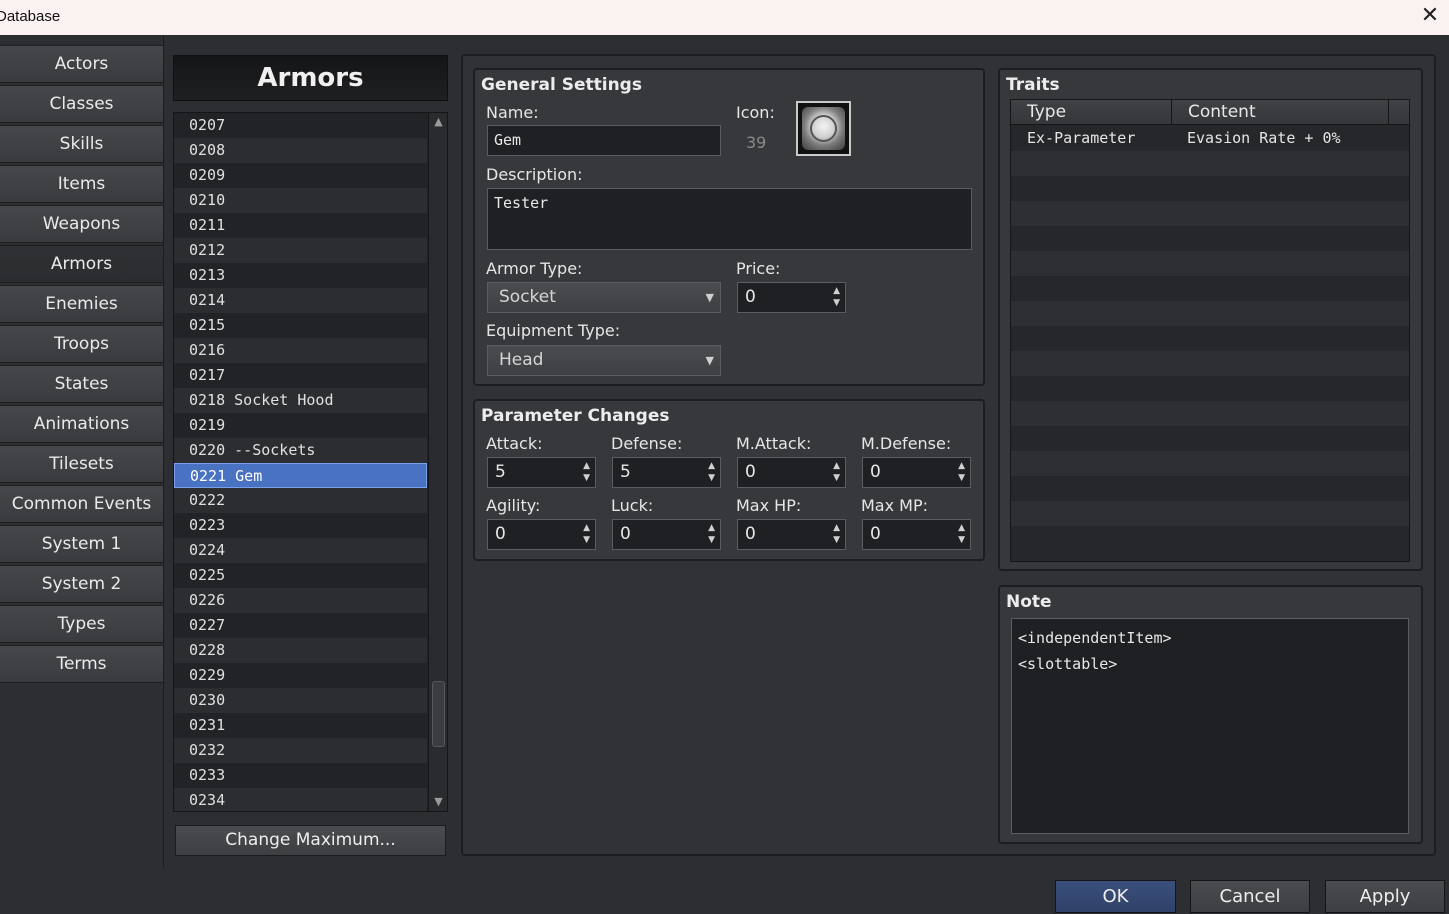  I want to click on mattack-spinner: 0 ▲ ▼, so click(791, 472).